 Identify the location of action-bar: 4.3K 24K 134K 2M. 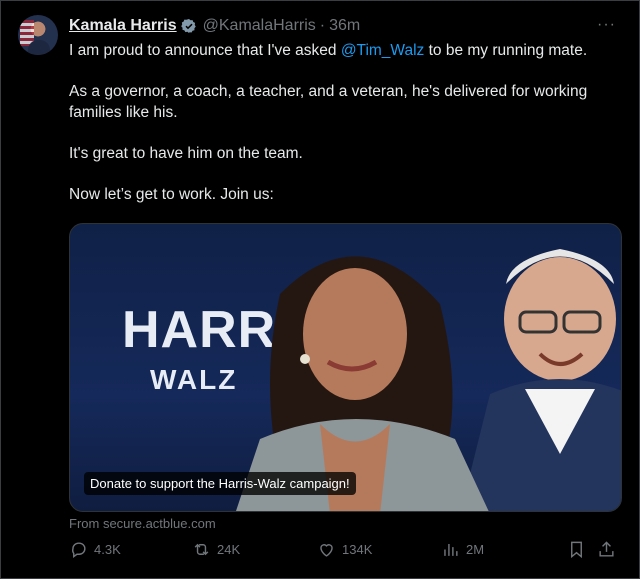
(345, 555).